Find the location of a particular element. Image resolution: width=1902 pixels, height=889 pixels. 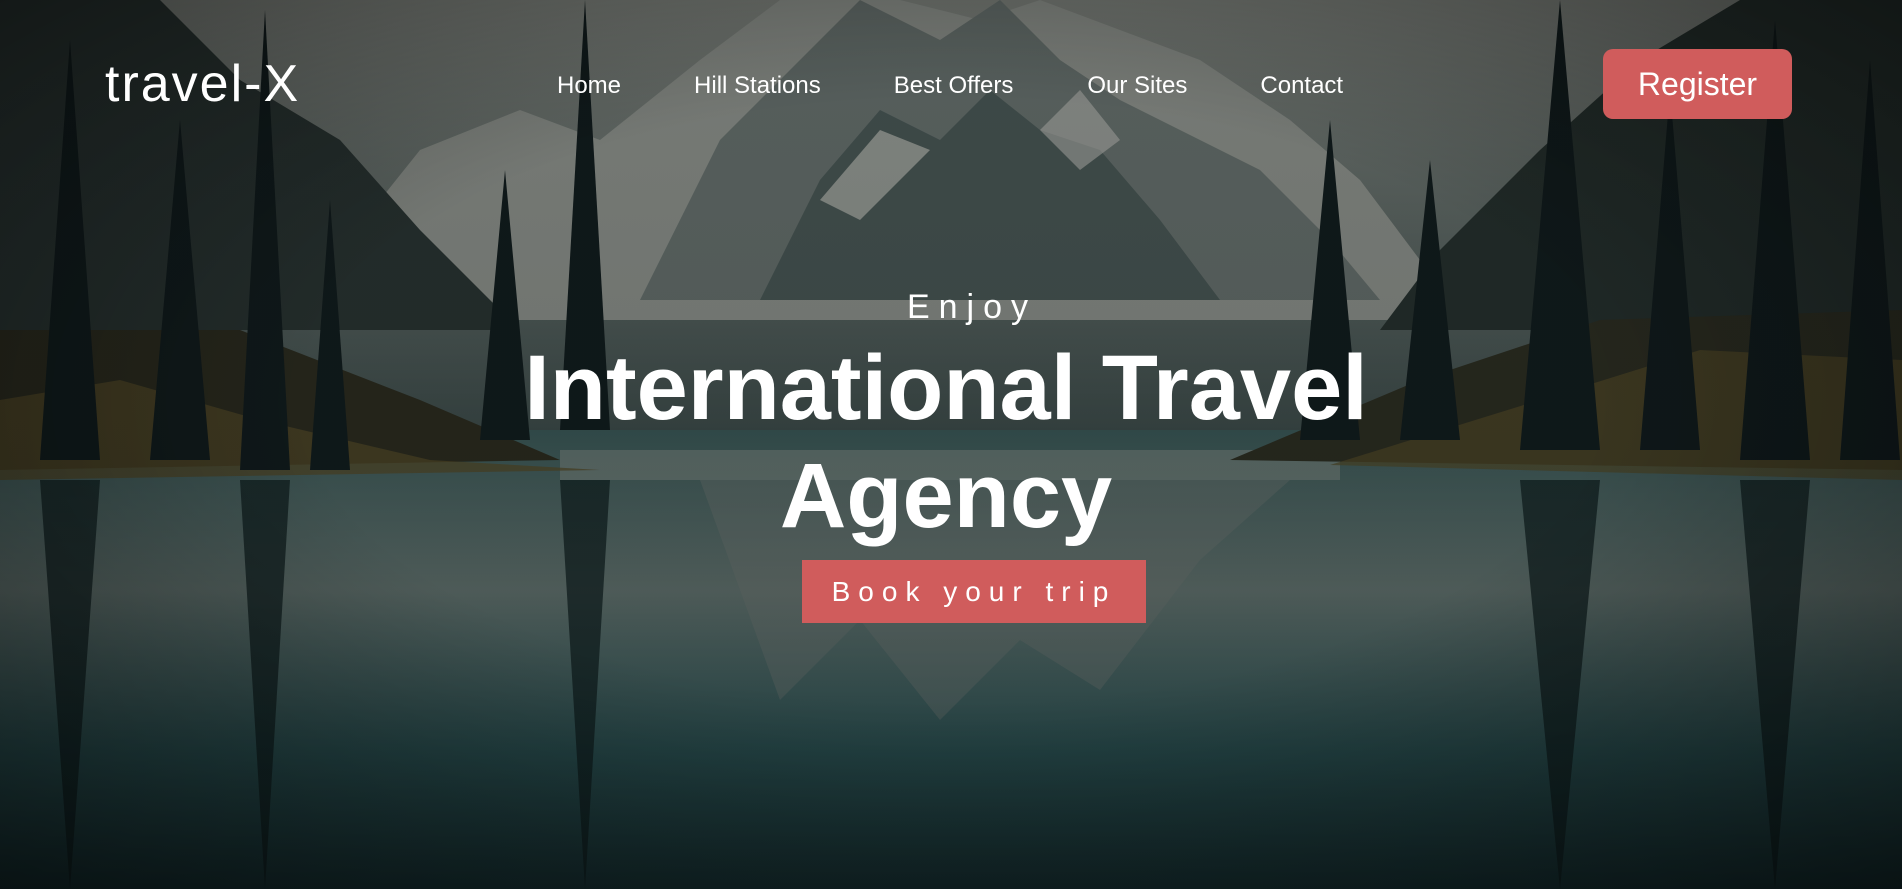

hero-eyebrow: Enjoy is located at coordinates (972, 307).